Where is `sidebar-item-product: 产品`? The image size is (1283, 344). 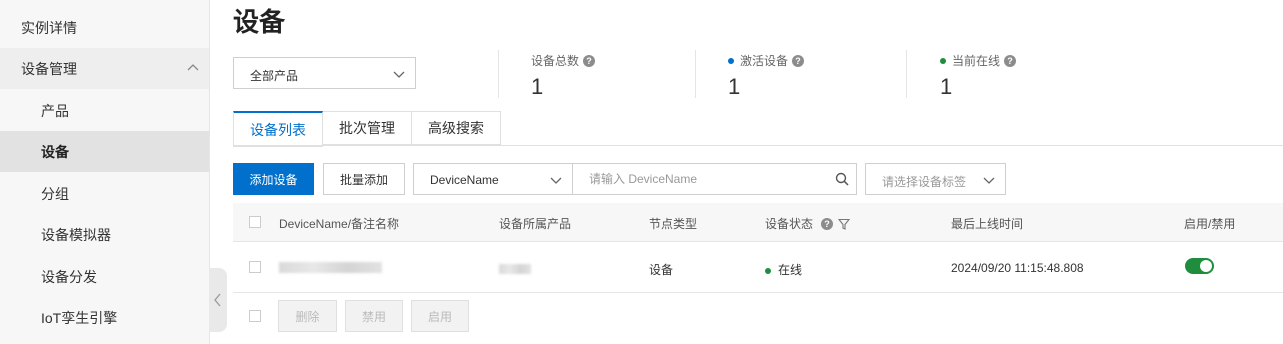 sidebar-item-product: 产品 is located at coordinates (104, 110).